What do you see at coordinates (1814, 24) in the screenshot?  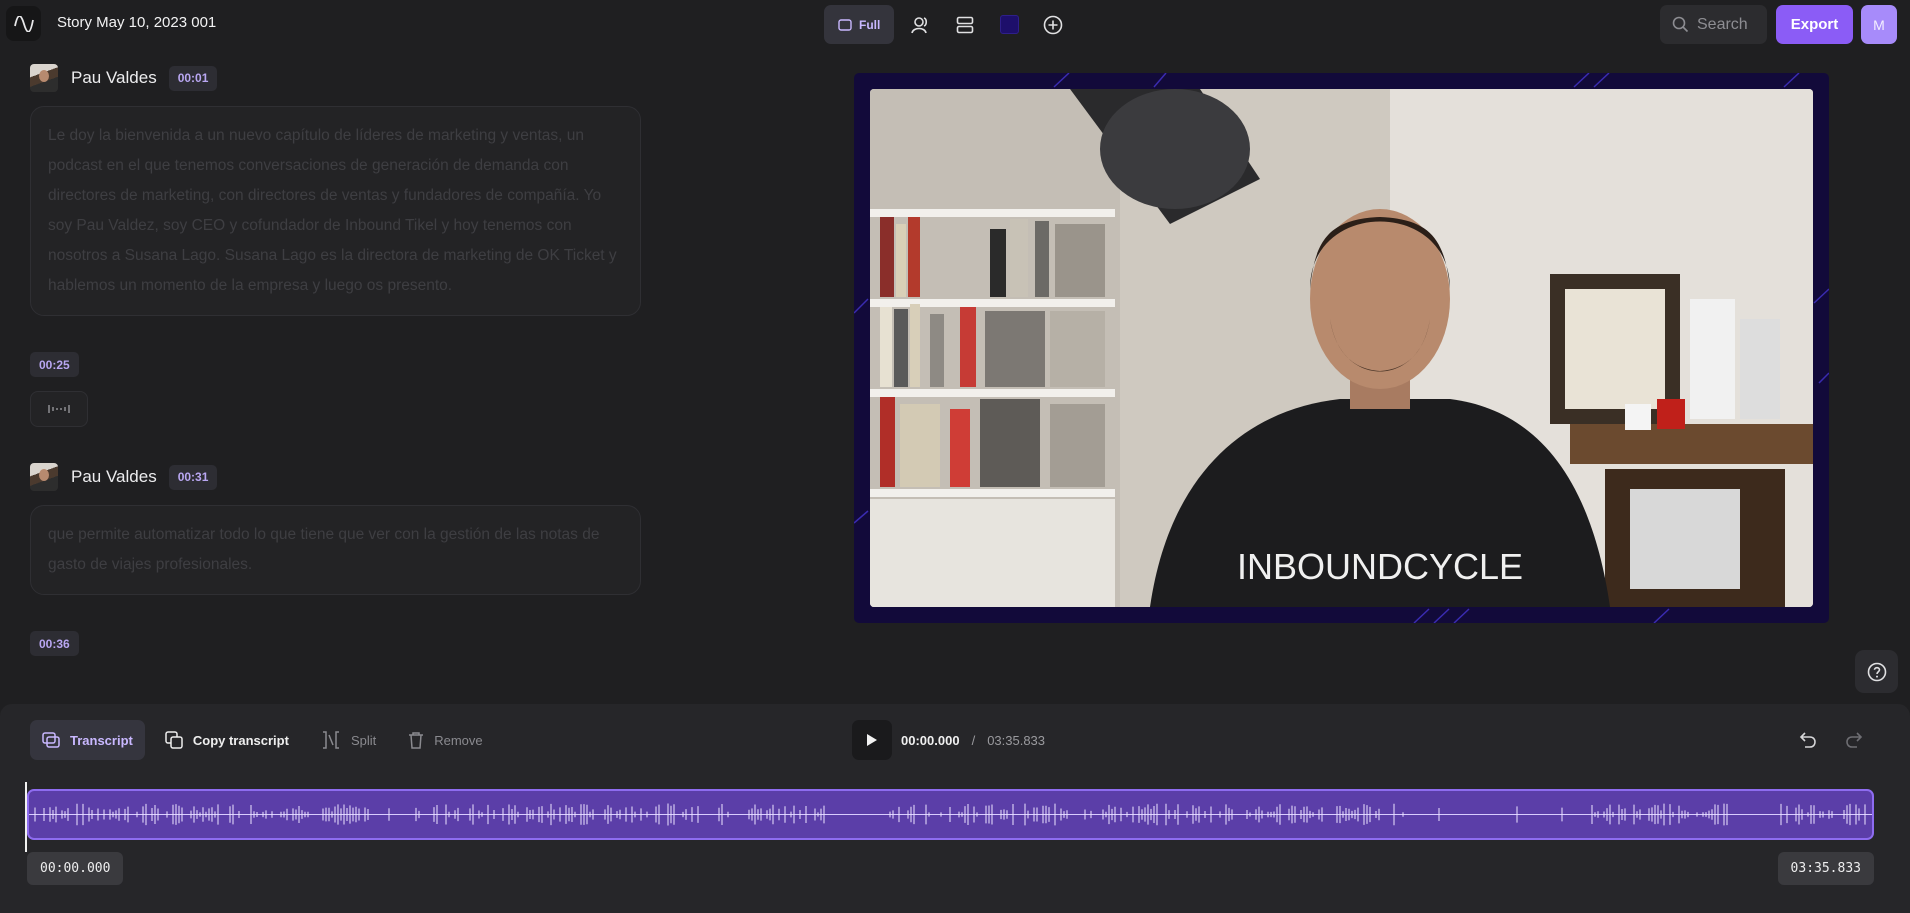 I see `export-button: Export` at bounding box center [1814, 24].